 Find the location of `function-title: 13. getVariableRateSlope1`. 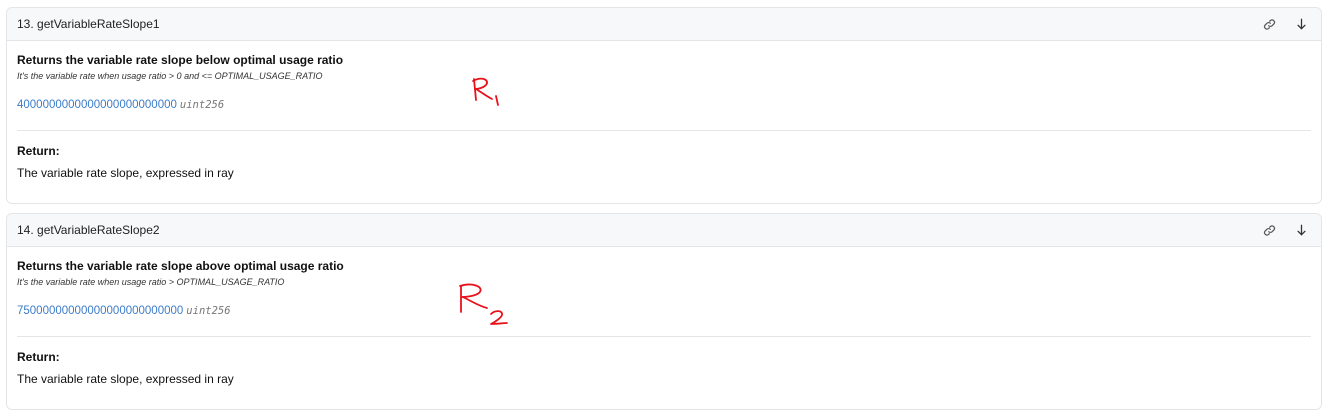

function-title: 13. getVariableRateSlope1 is located at coordinates (88, 24).